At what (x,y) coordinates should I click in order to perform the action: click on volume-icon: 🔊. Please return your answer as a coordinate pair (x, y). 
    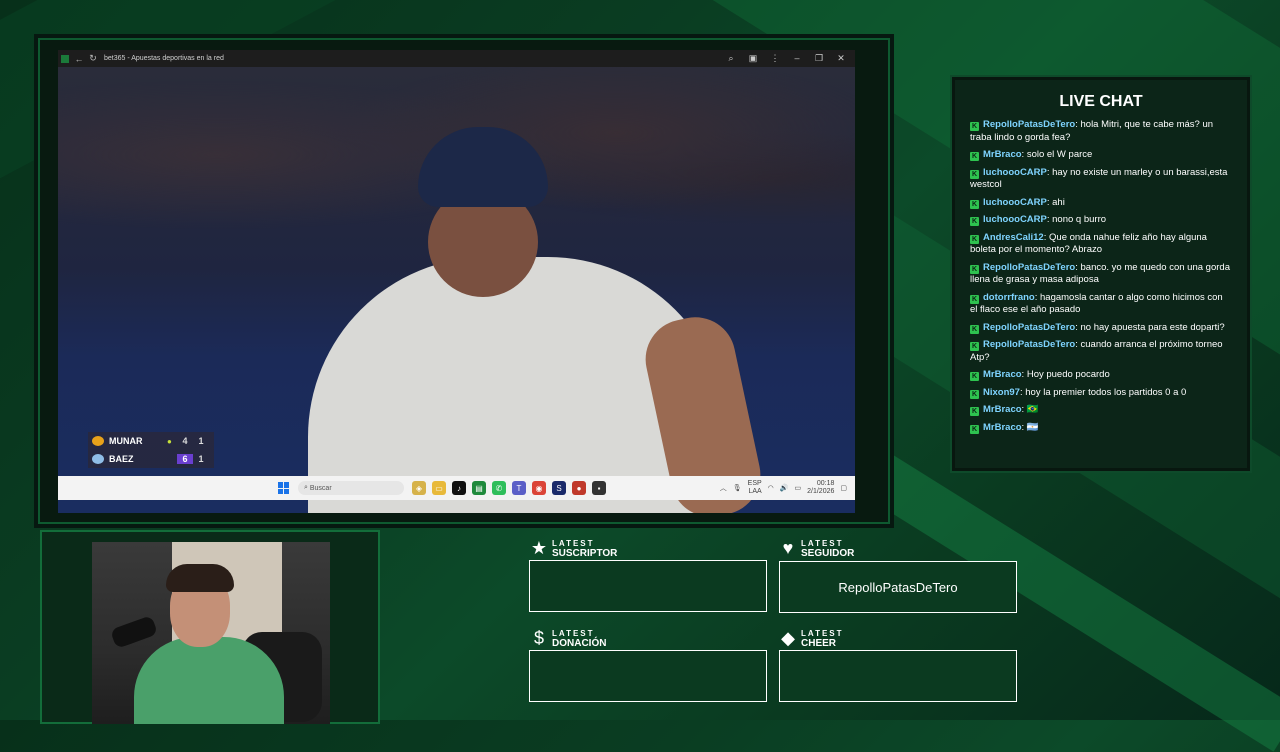
    Looking at the image, I should click on (784, 488).